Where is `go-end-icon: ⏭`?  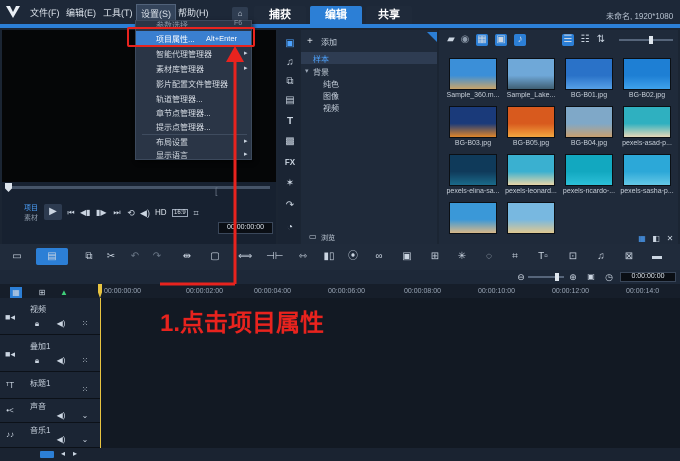
go-end-icon: ⏭ is located at coordinates (117, 213).